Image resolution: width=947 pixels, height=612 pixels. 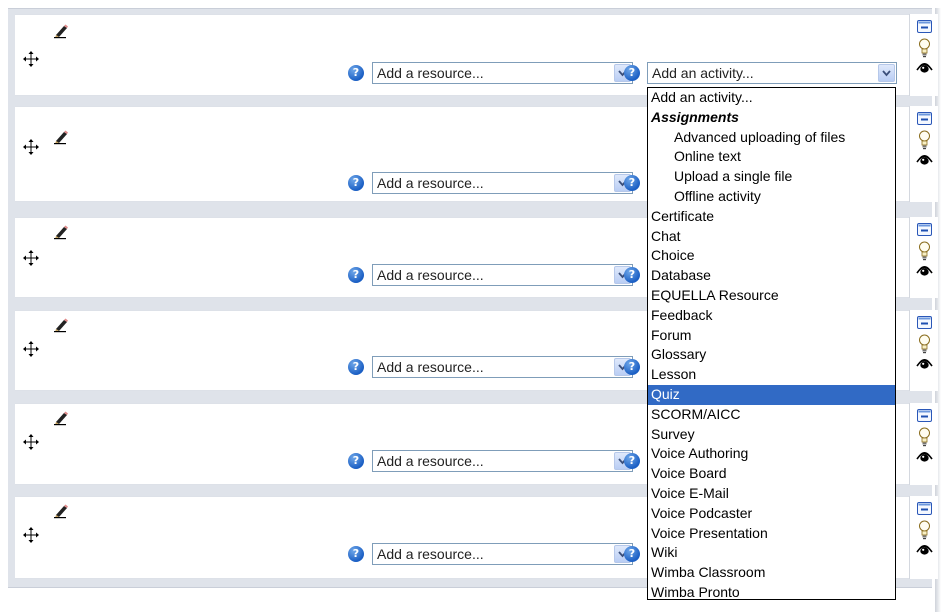 I want to click on dropdown-option: Upload a single file, so click(x=771, y=177).